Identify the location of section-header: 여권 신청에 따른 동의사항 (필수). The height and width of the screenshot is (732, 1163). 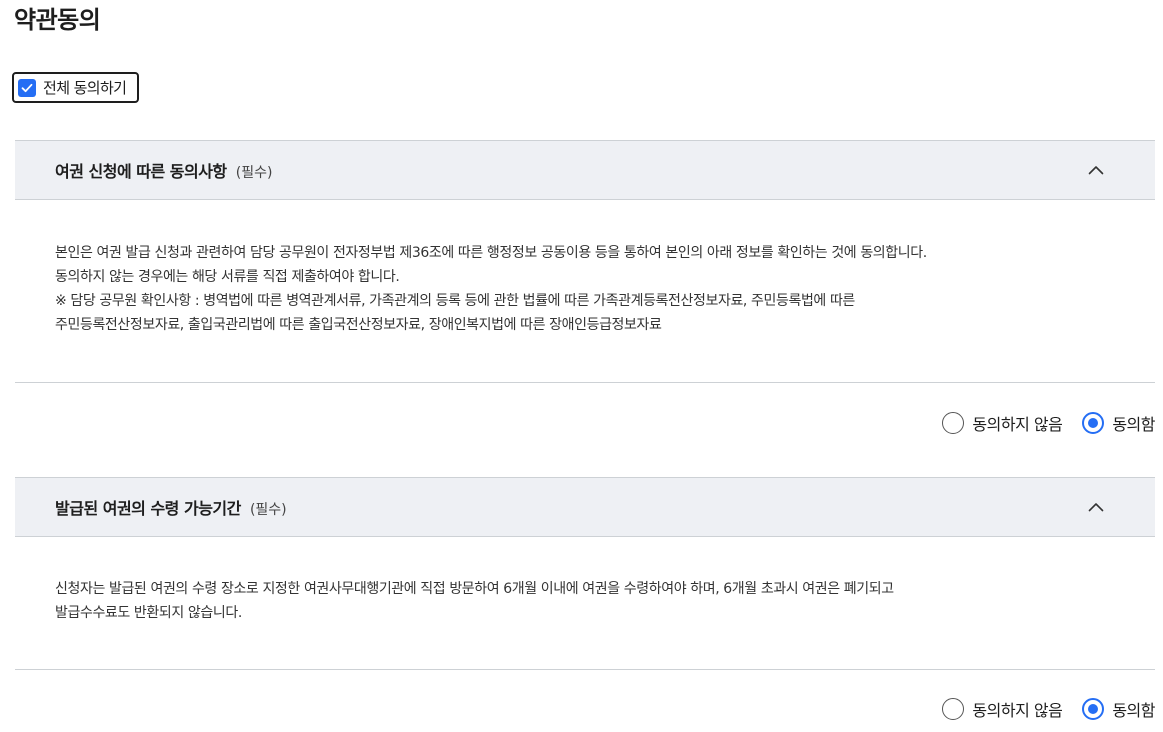
(585, 170).